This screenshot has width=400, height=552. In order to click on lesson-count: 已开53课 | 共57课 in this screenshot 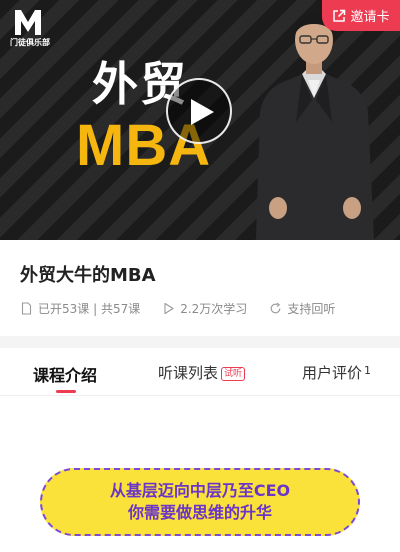, I will do `click(80, 308)`.